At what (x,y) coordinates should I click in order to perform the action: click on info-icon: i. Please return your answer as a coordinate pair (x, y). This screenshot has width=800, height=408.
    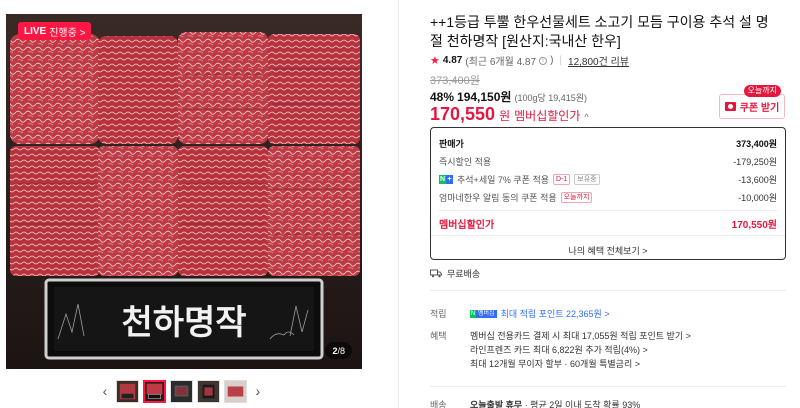
    Looking at the image, I should click on (543, 60).